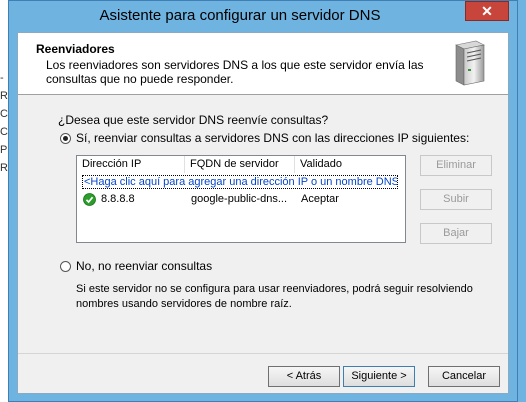  What do you see at coordinates (144, 266) in the screenshot?
I see `radio-forward-no-label: No, no reenviar consultas` at bounding box center [144, 266].